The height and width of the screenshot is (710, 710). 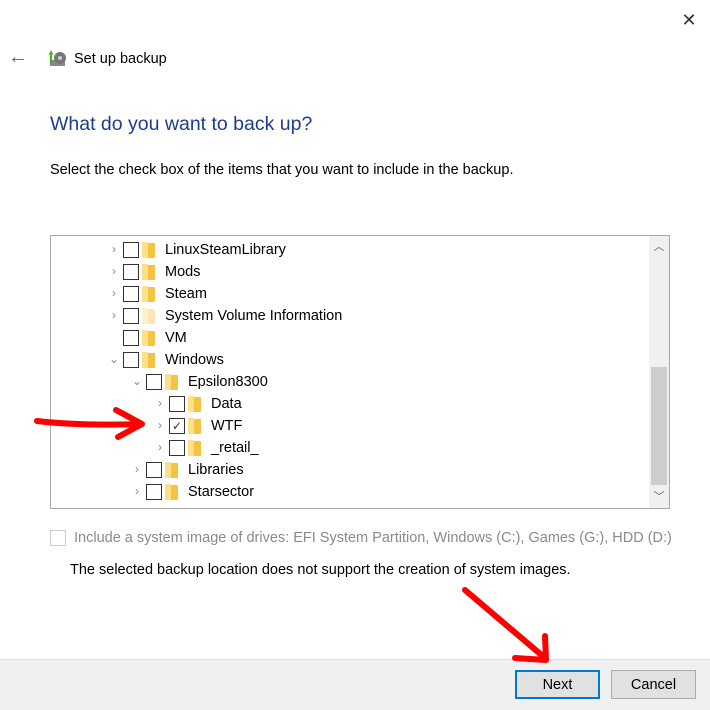 What do you see at coordinates (194, 360) in the screenshot?
I see `tree-item-label: Windows` at bounding box center [194, 360].